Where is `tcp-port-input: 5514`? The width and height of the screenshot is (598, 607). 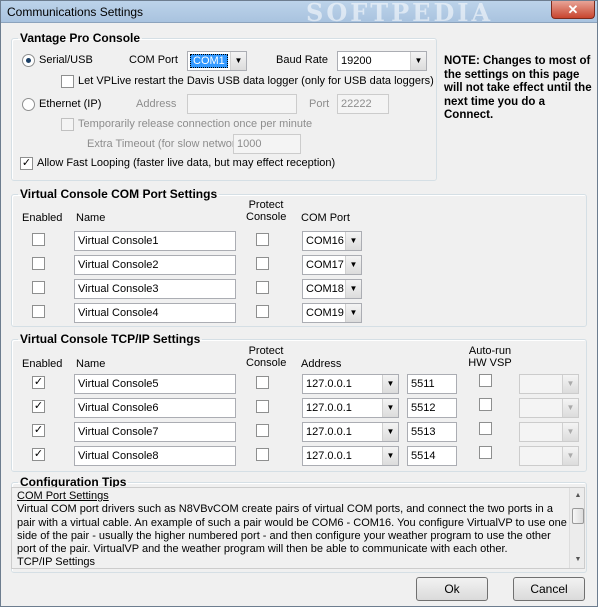
tcp-port-input: 5514 is located at coordinates (432, 456).